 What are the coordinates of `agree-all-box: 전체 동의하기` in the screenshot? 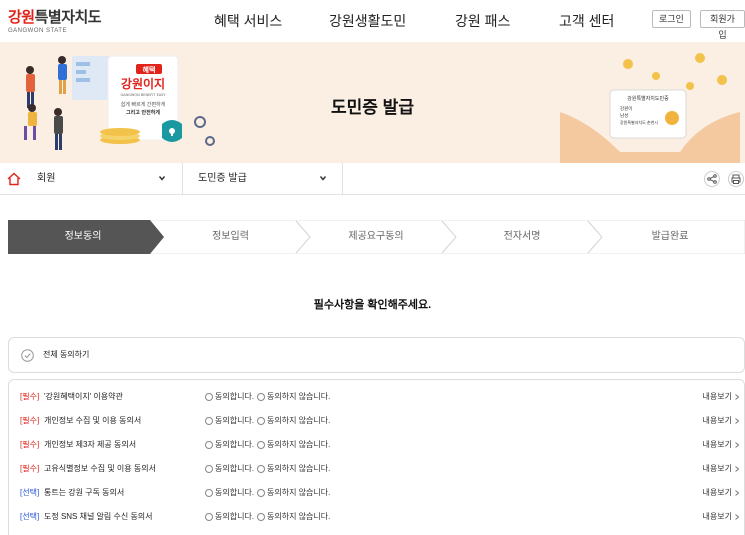 It's located at (376, 355).